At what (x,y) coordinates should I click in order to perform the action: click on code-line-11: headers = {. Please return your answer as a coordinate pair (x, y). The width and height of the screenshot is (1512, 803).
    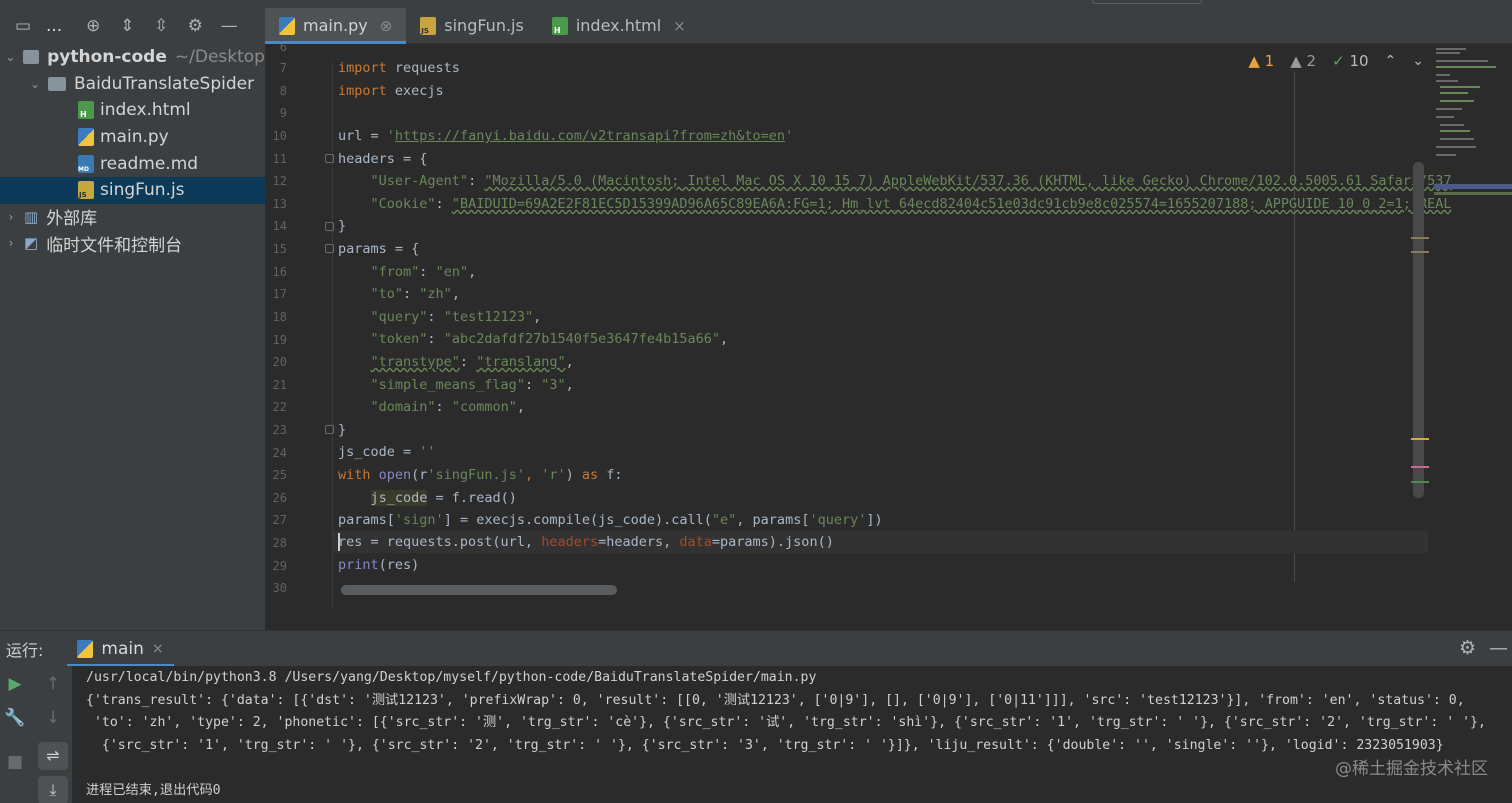
    Looking at the image, I should click on (382, 159).